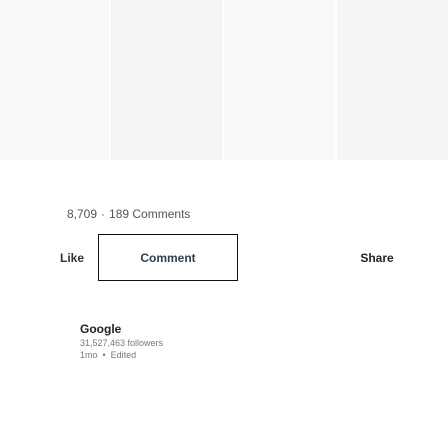 This screenshot has height=448, width=448. I want to click on social-counts: 8,709 · 189 Comments, so click(128, 214).